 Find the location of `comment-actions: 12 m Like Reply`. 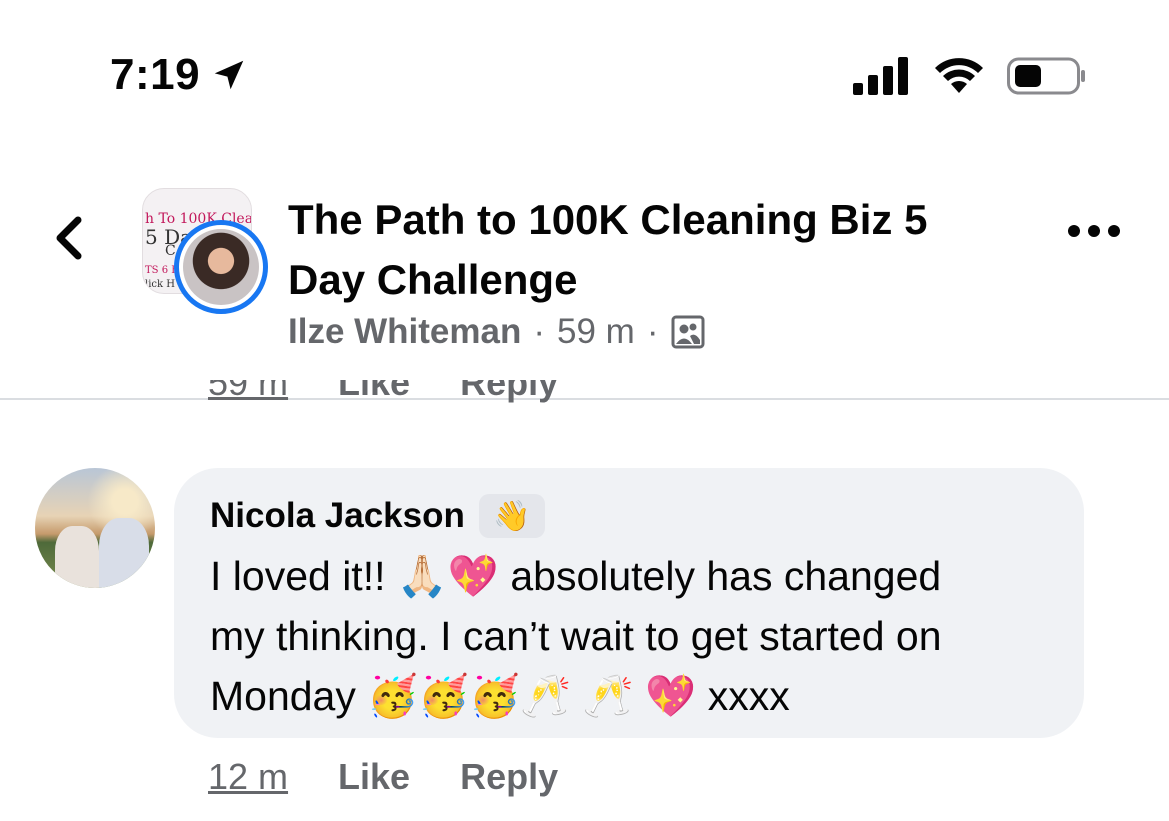

comment-actions: 12 m Like Reply is located at coordinates (383, 777).